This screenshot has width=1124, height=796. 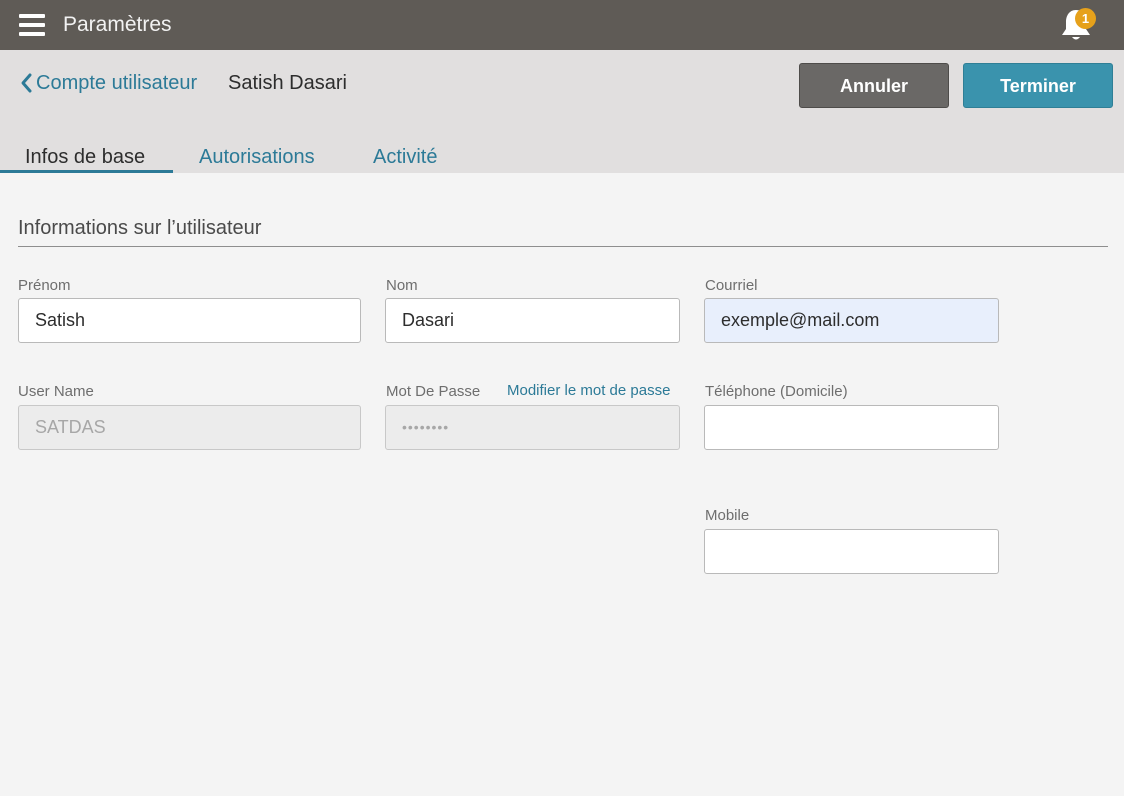 I want to click on notifications-button: 1, so click(x=1078, y=25).